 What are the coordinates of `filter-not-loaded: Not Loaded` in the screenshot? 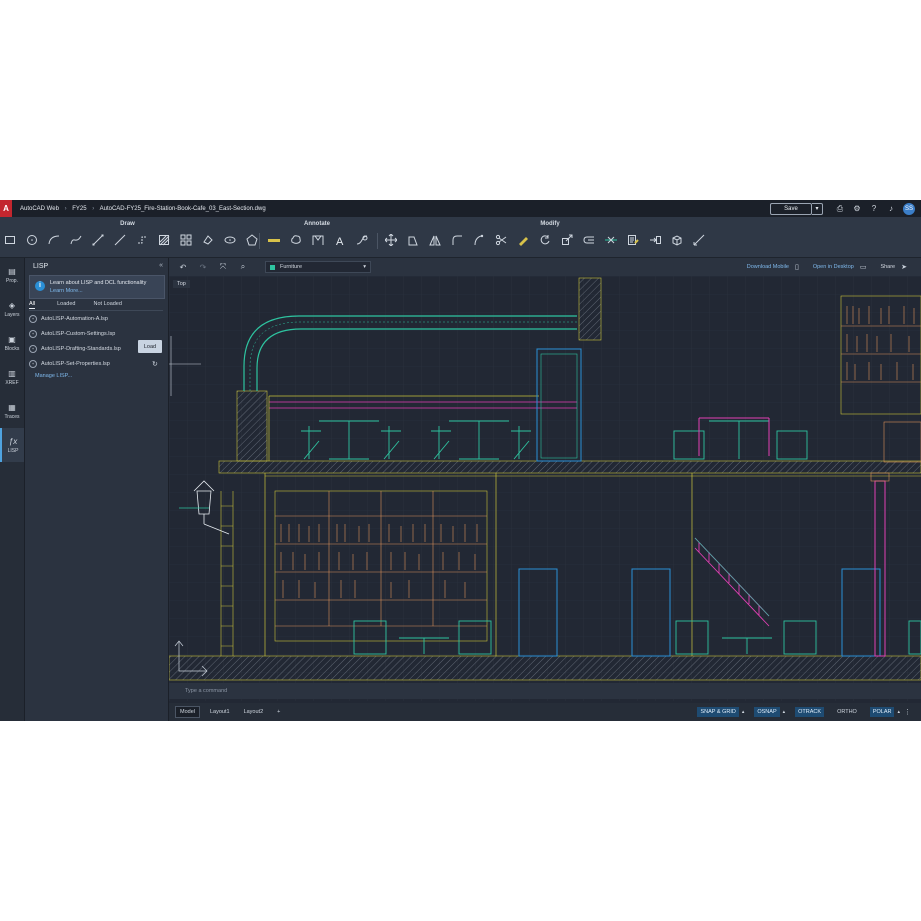 It's located at (107, 305).